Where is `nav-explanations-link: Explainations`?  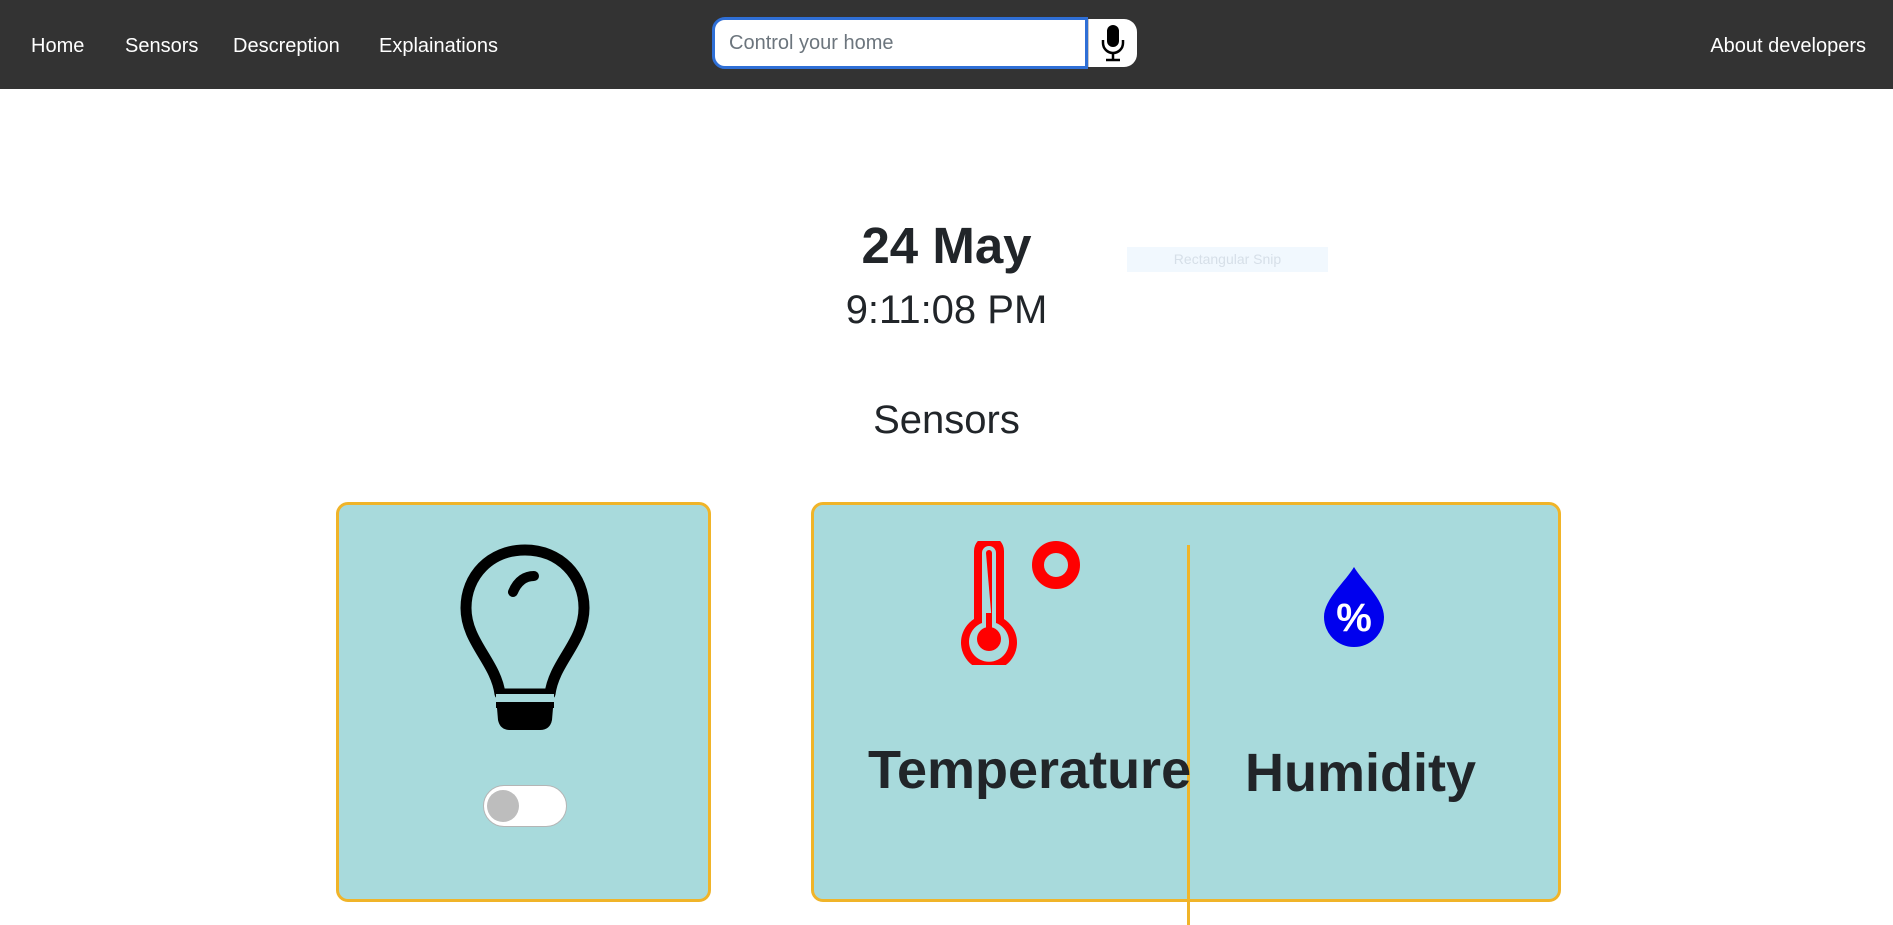 nav-explanations-link: Explainations is located at coordinates (438, 46).